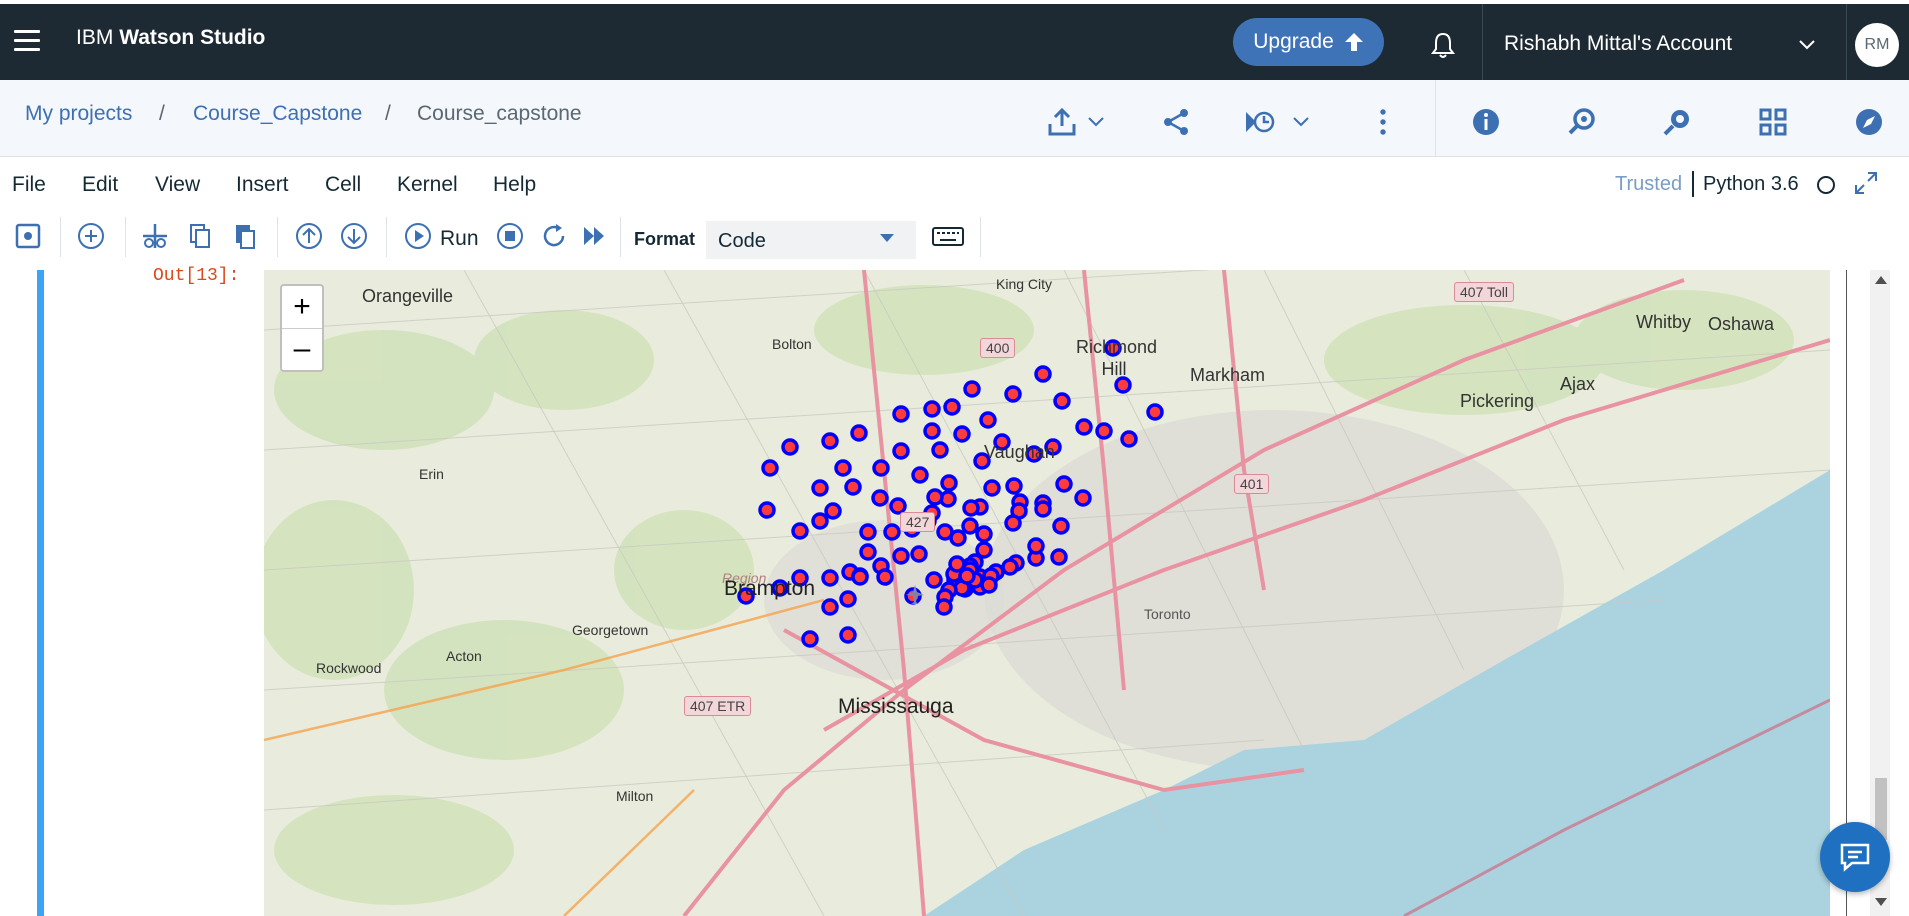  I want to click on breadcrumb-project: Course_Capstone, so click(277, 114).